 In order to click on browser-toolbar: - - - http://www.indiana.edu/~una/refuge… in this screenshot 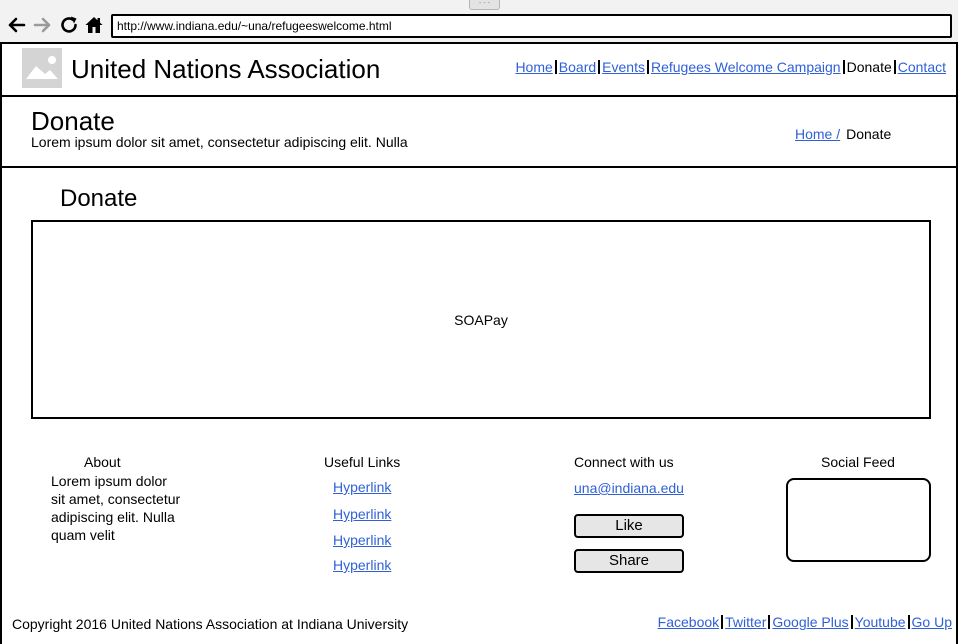, I will do `click(479, 22)`.